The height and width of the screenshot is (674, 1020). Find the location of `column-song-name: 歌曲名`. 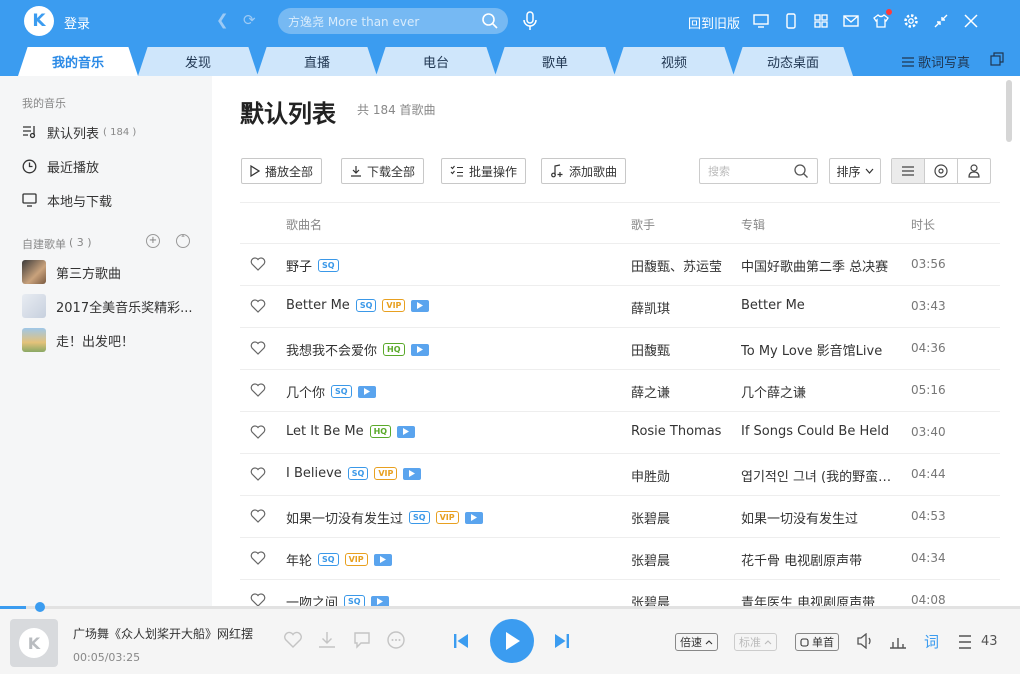

column-song-name: 歌曲名 is located at coordinates (304, 224).